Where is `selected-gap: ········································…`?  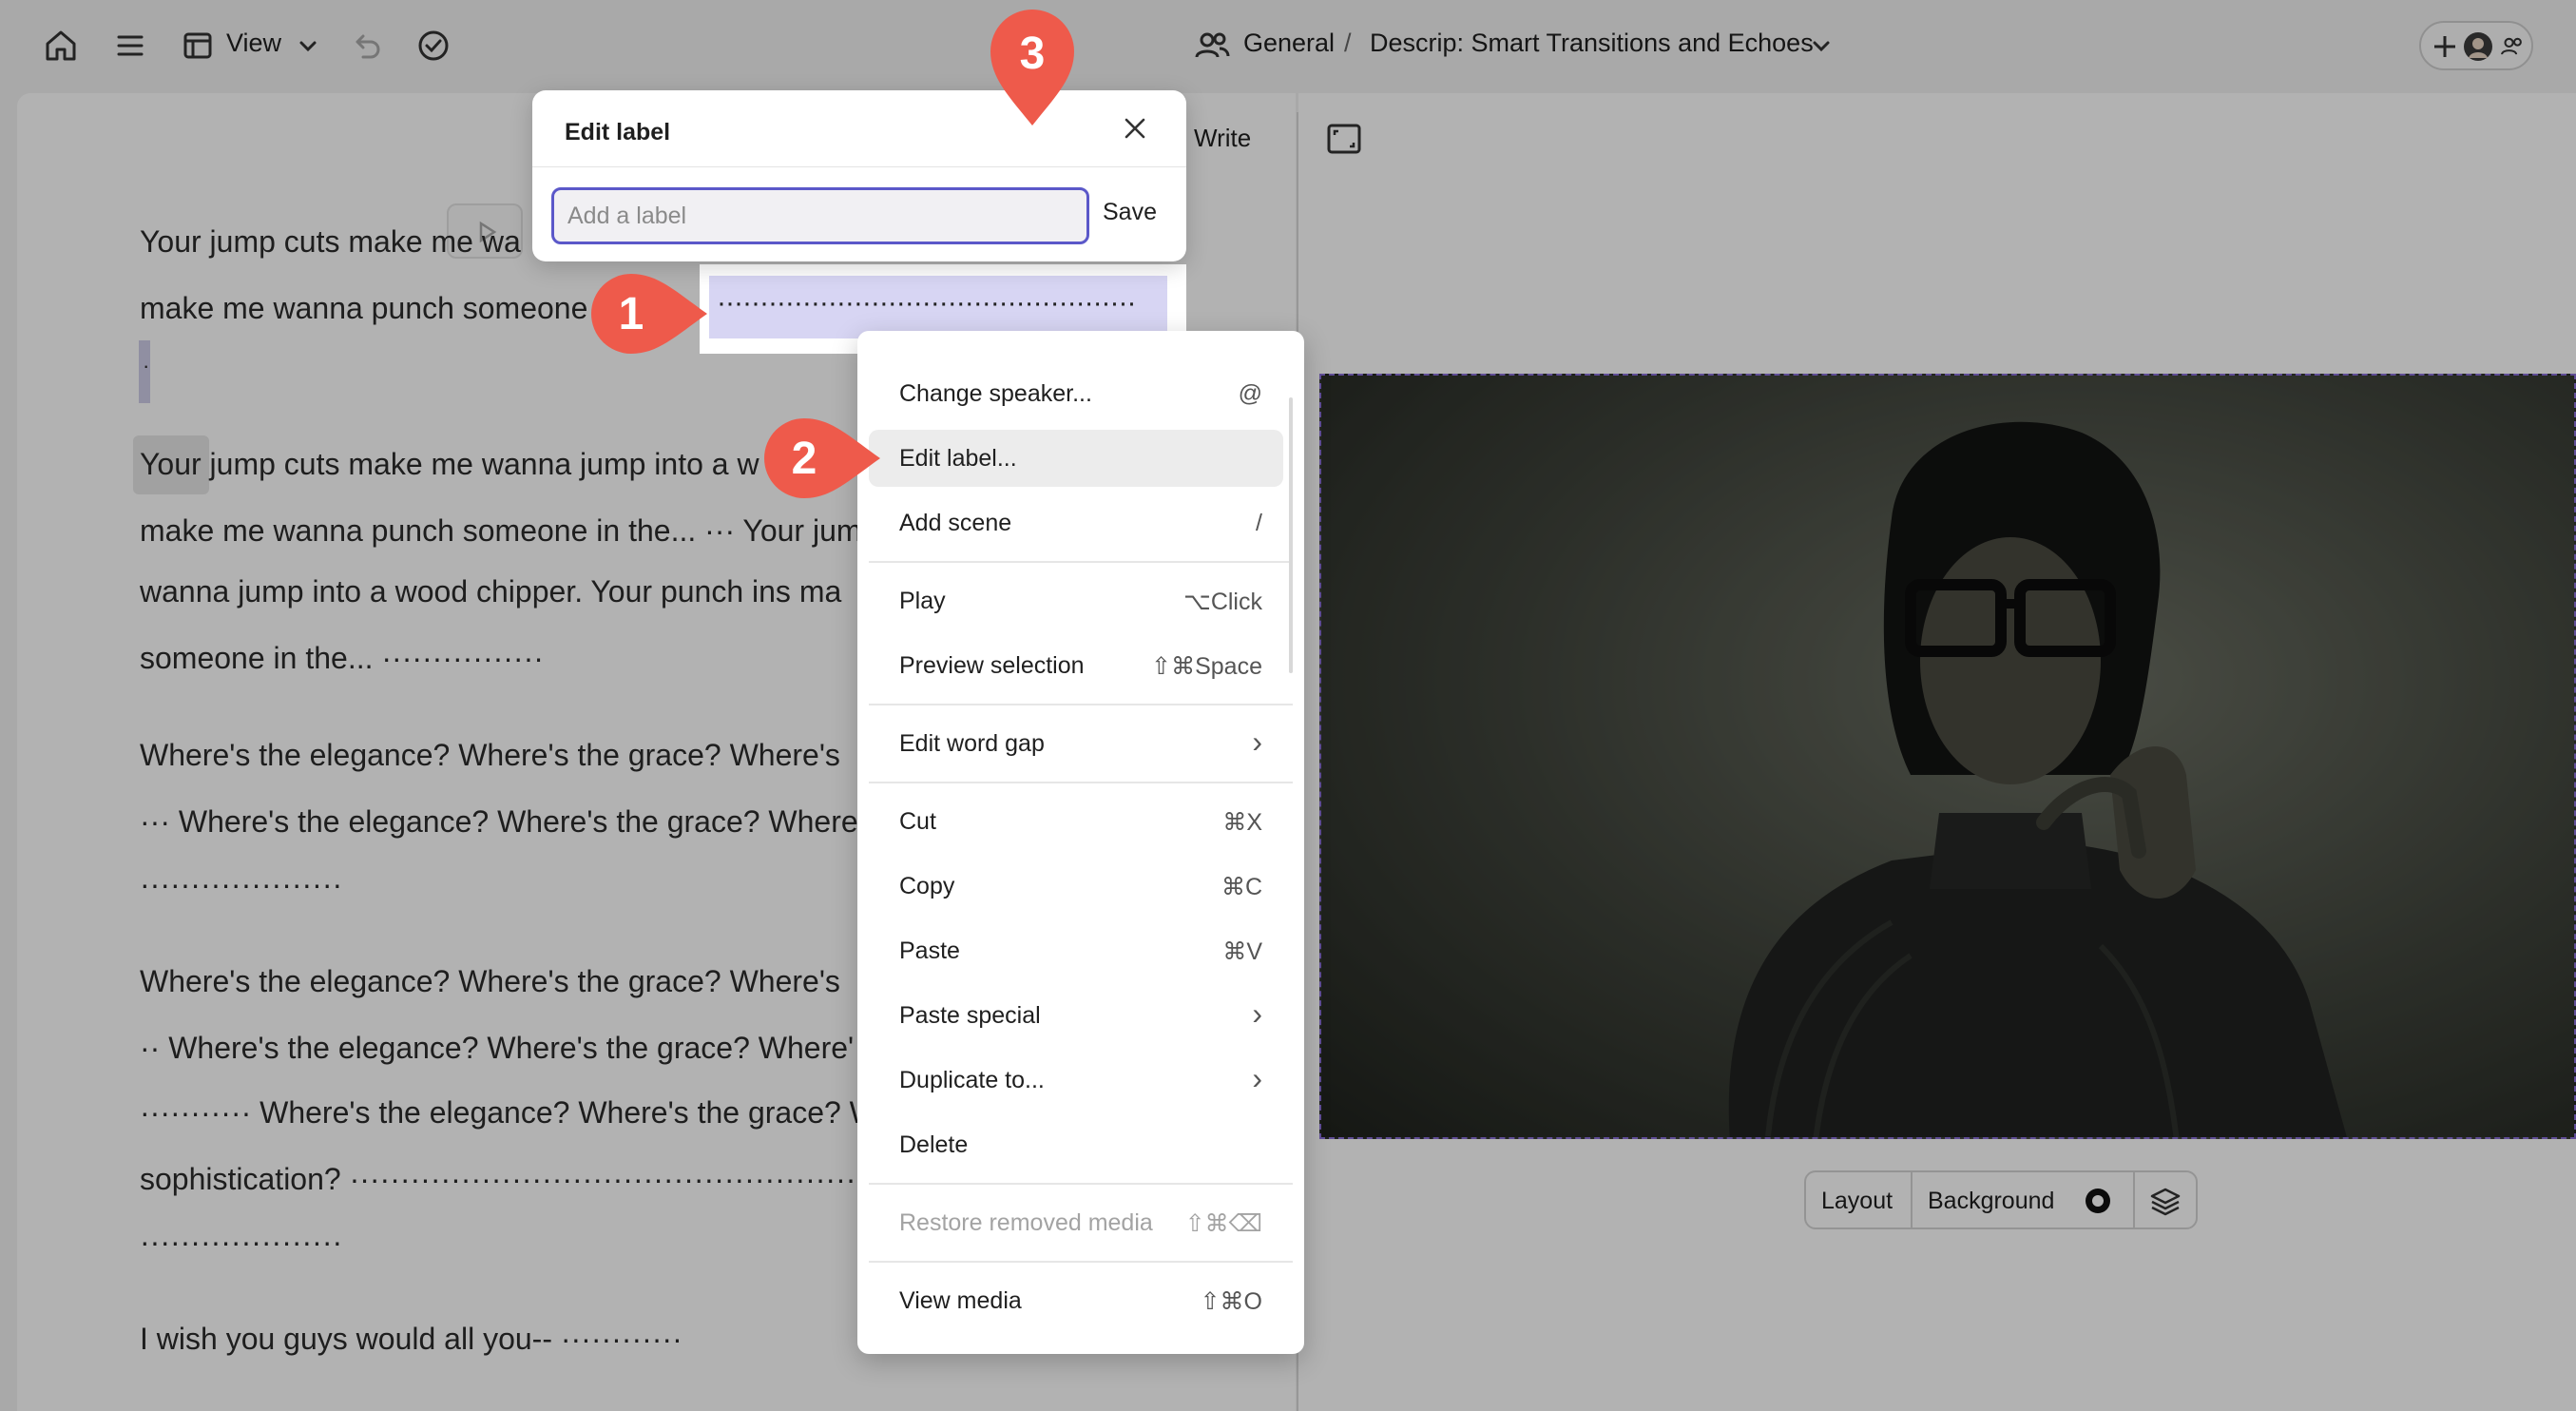 selected-gap: ········································… is located at coordinates (938, 307).